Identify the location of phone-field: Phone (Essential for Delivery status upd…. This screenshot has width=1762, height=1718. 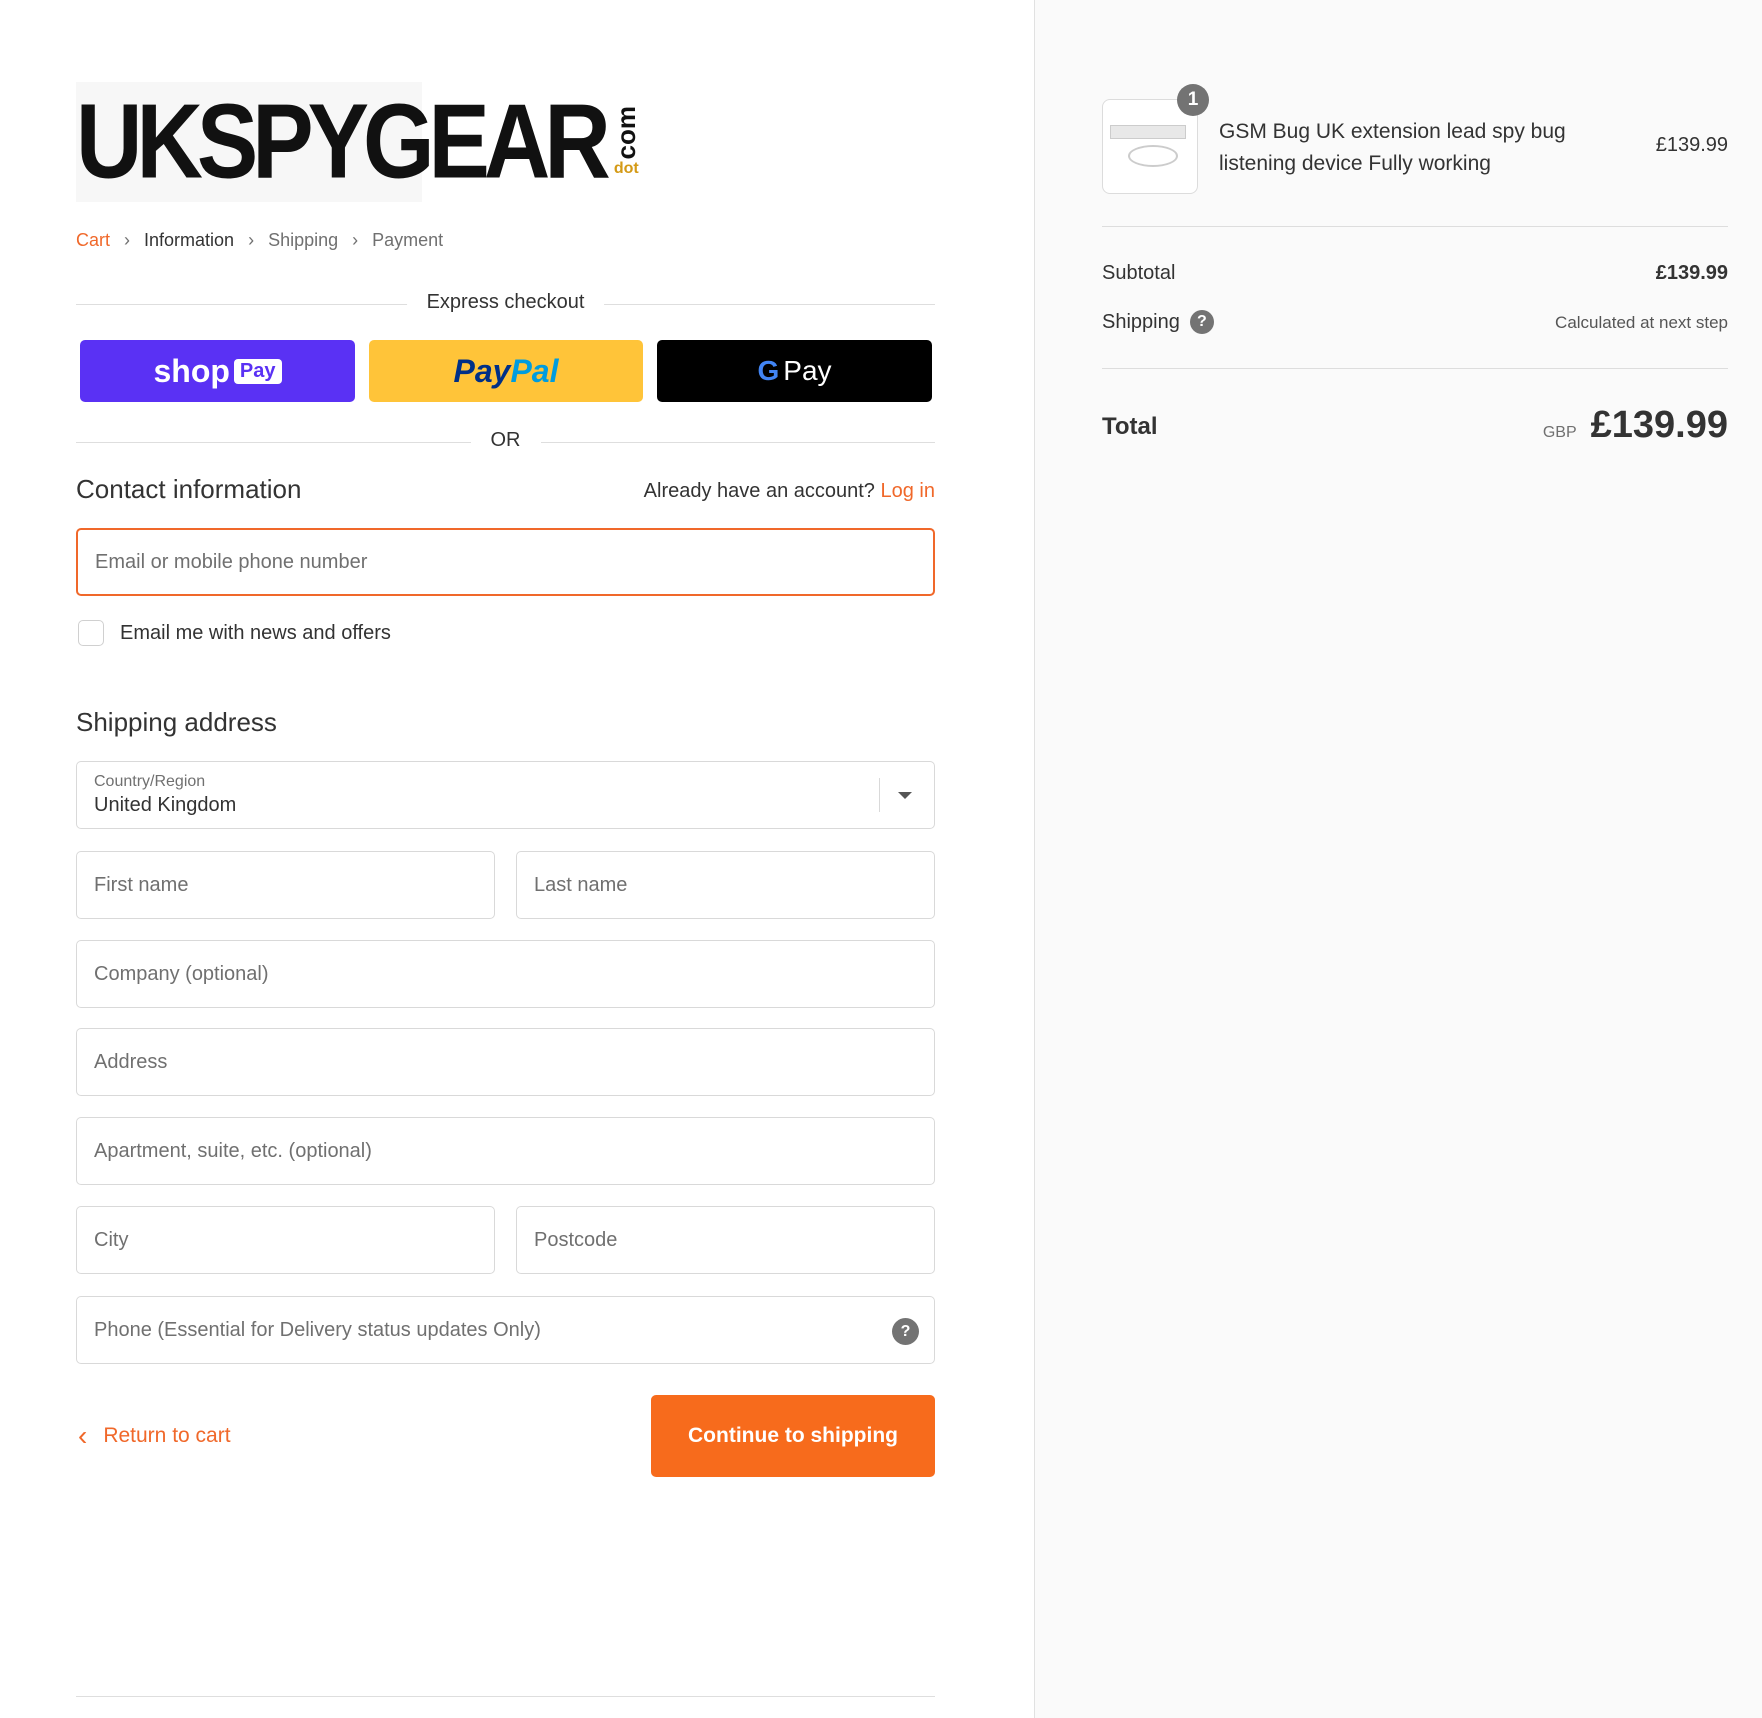
(505, 1330).